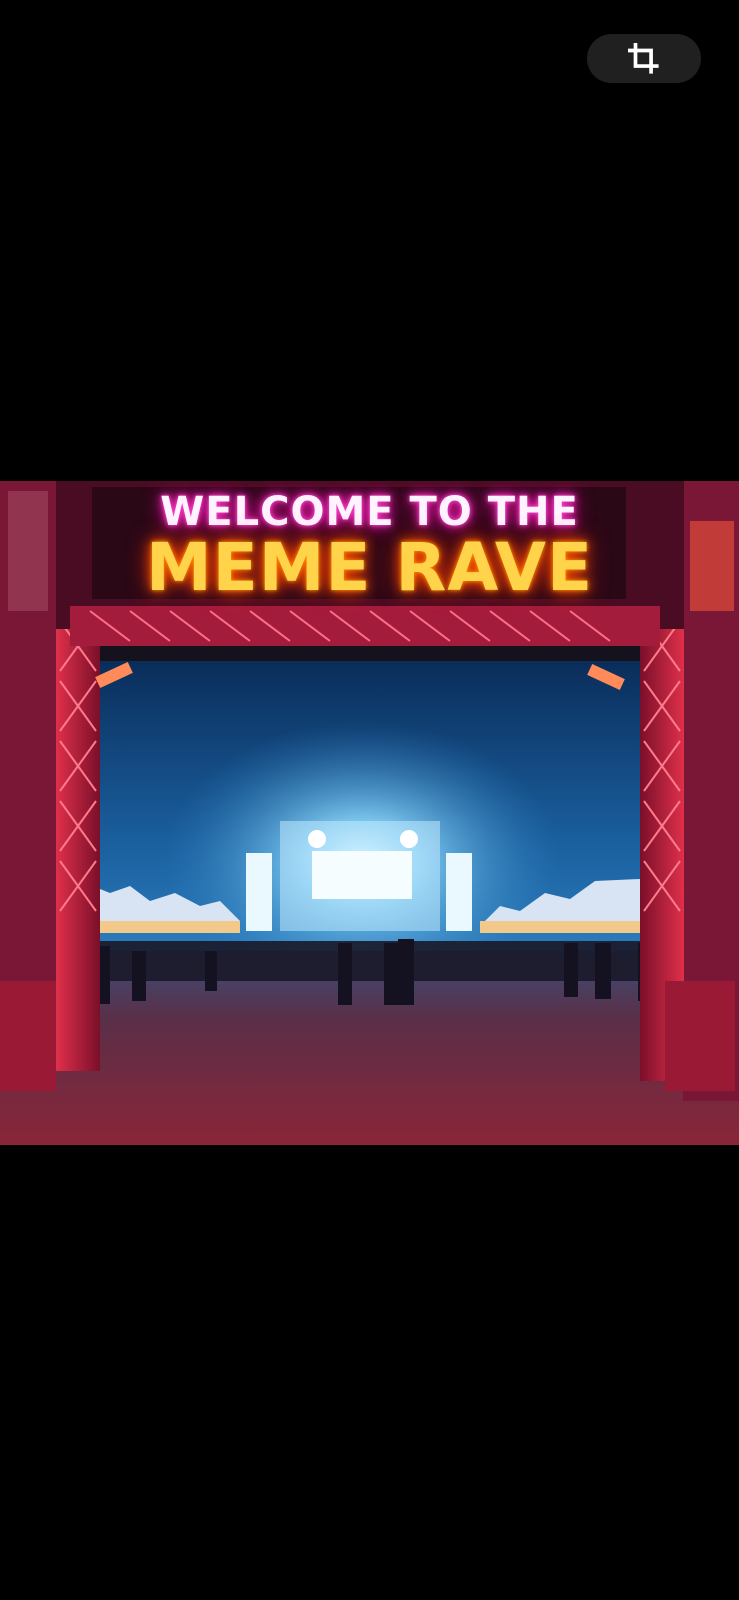 Image resolution: width=739 pixels, height=1600 pixels. I want to click on crop-icon, so click(643, 58).